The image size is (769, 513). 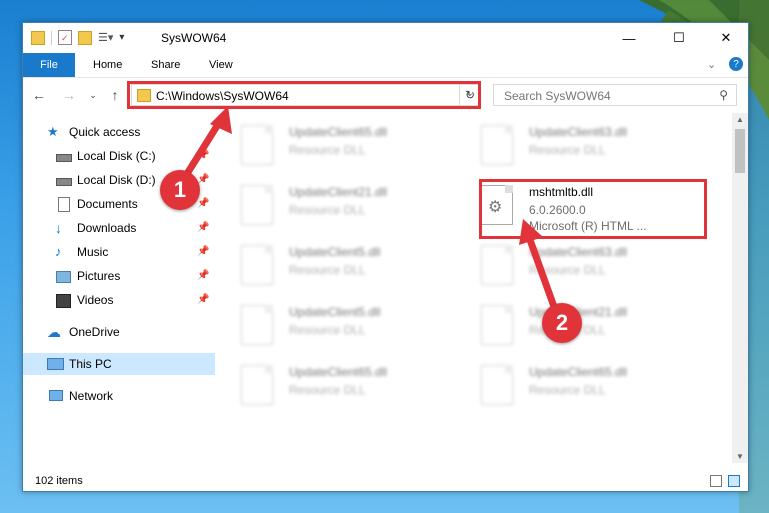 What do you see at coordinates (54, 332) in the screenshot?
I see `cloud-icon: ☁` at bounding box center [54, 332].